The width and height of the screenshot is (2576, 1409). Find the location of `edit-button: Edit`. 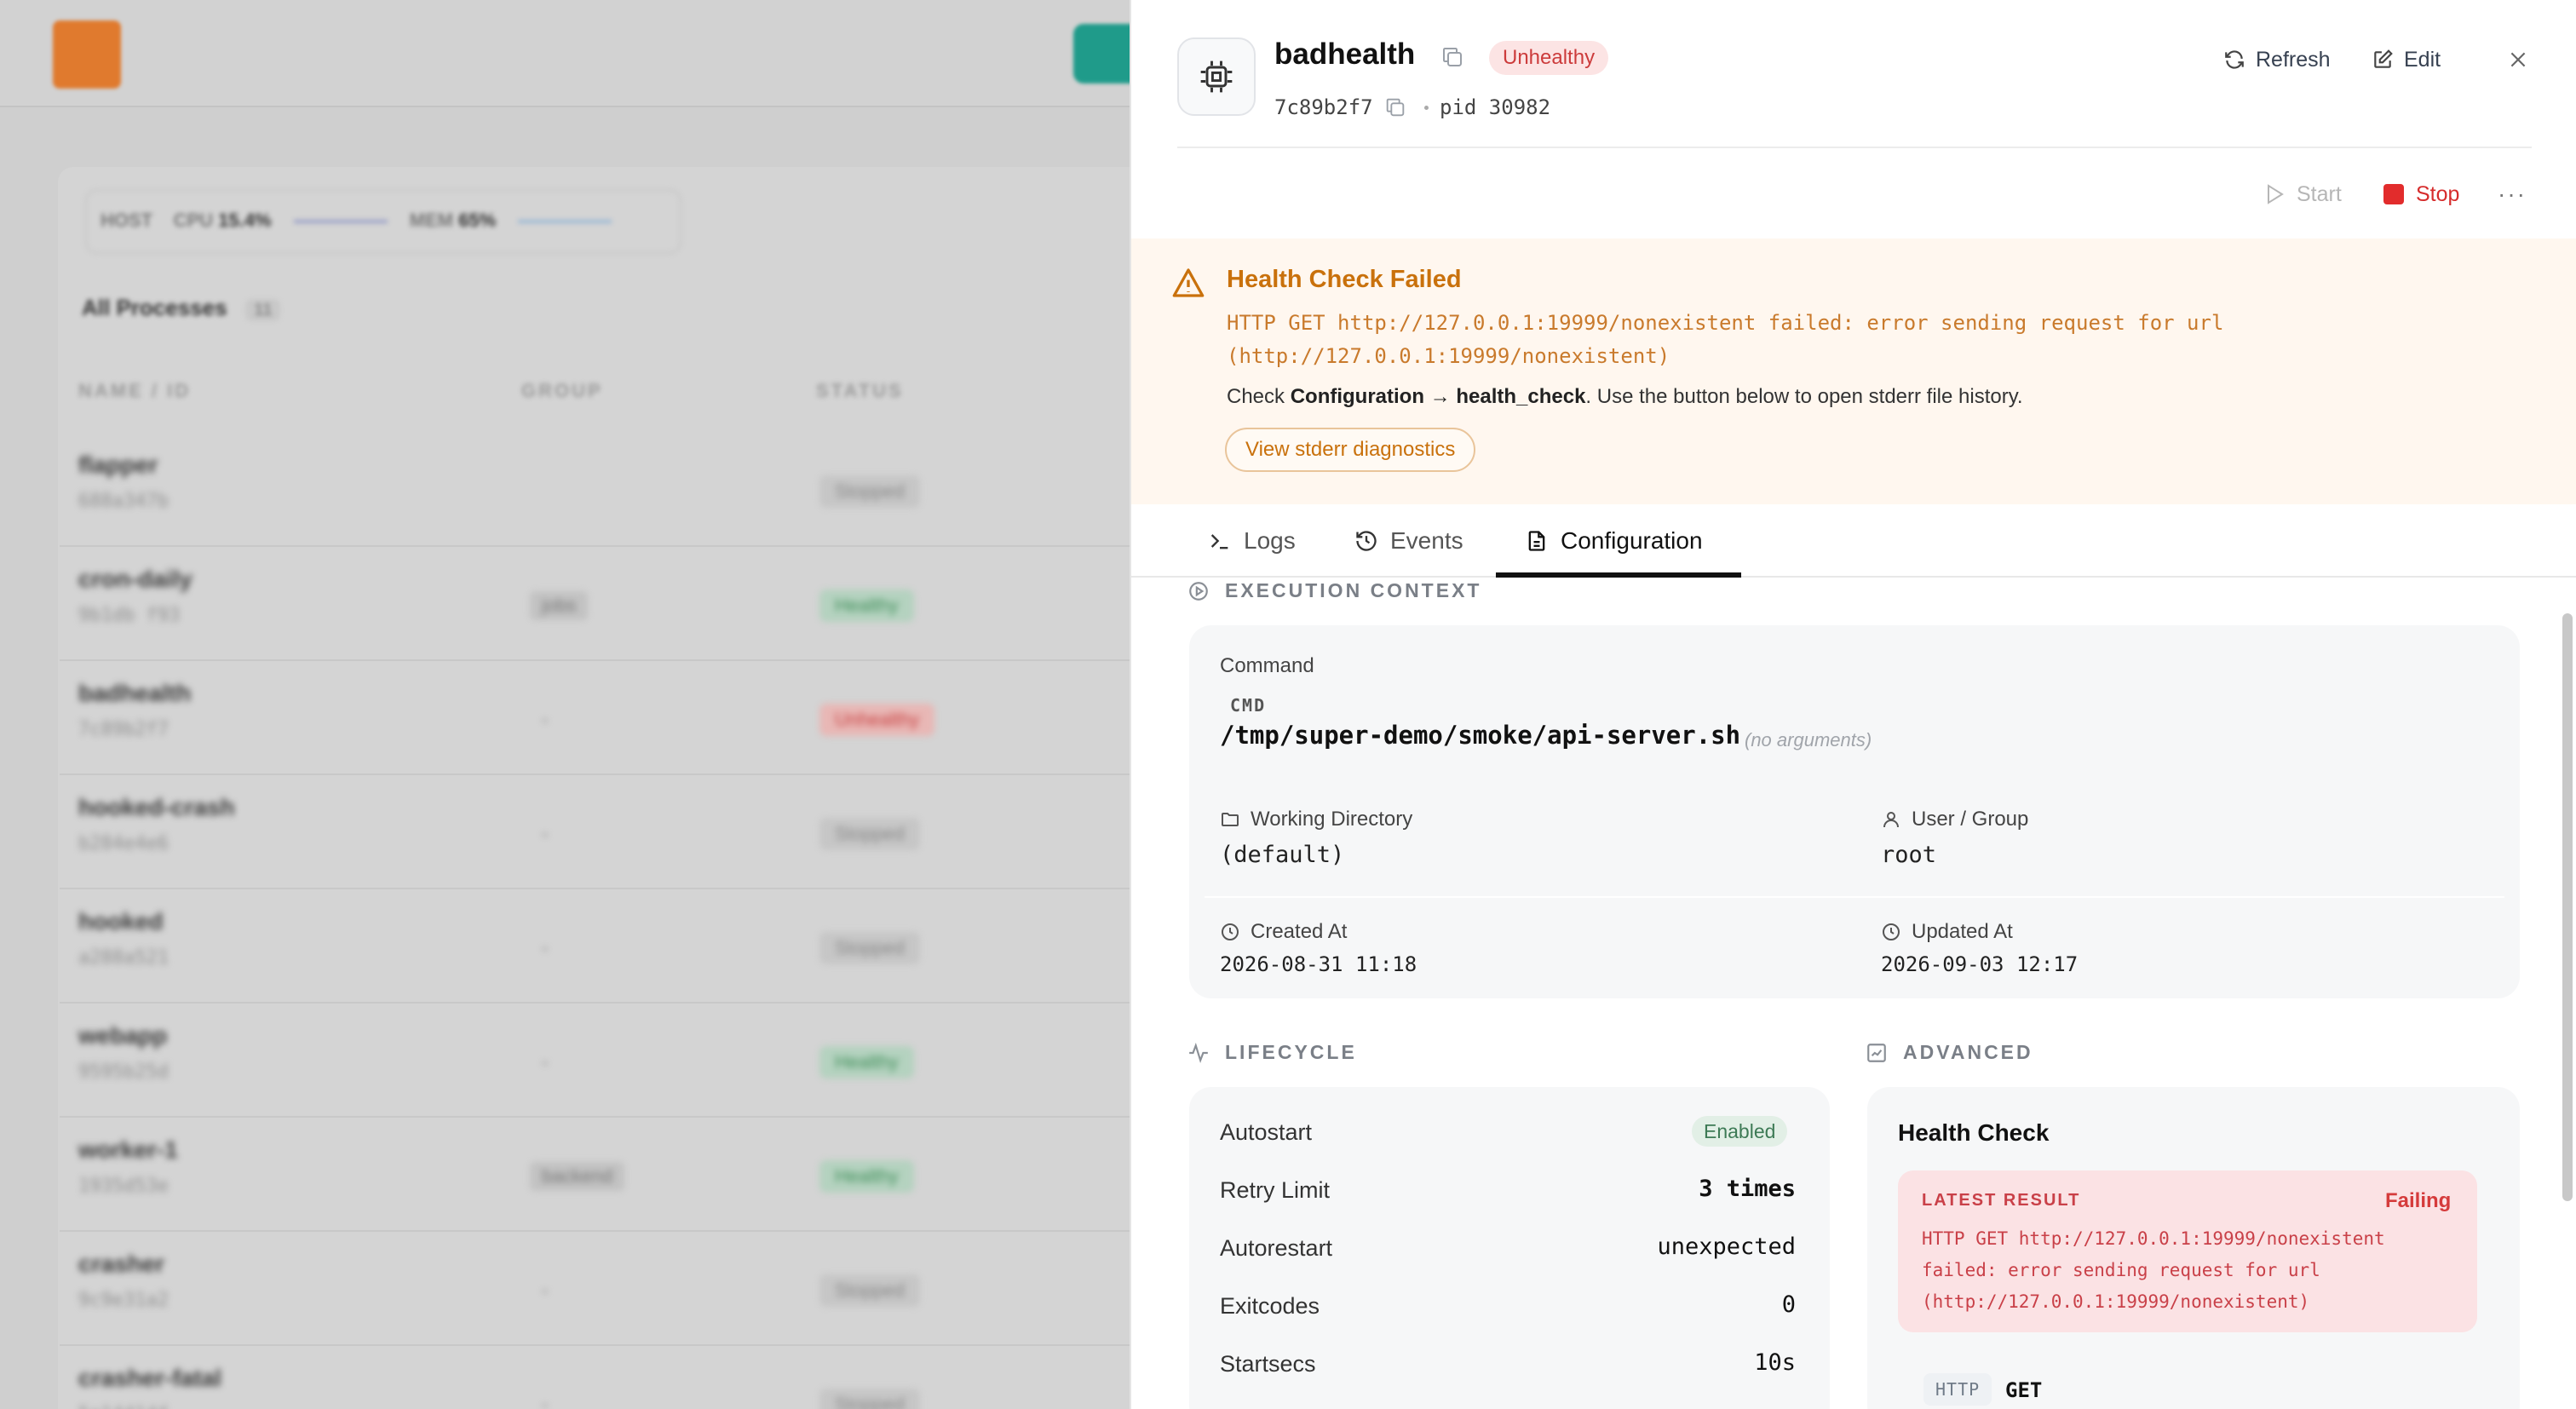

edit-button: Edit is located at coordinates (2406, 60).